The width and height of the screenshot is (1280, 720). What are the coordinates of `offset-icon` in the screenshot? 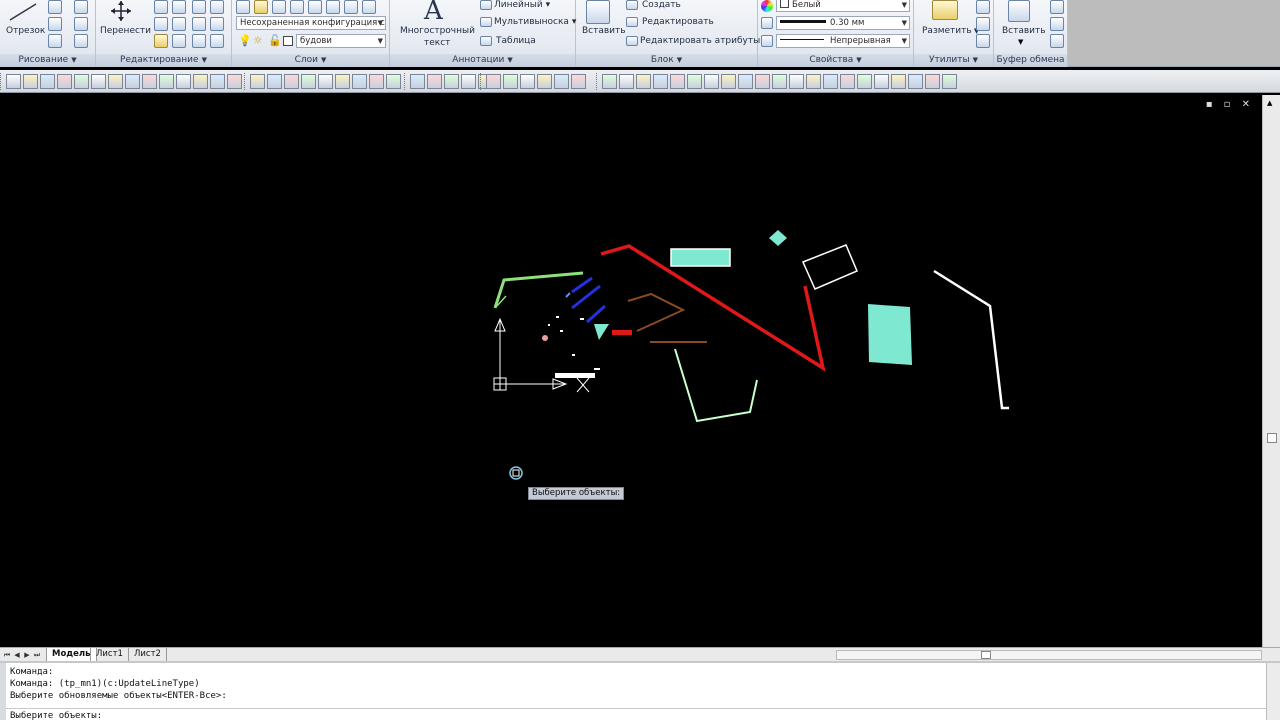 It's located at (199, 24).